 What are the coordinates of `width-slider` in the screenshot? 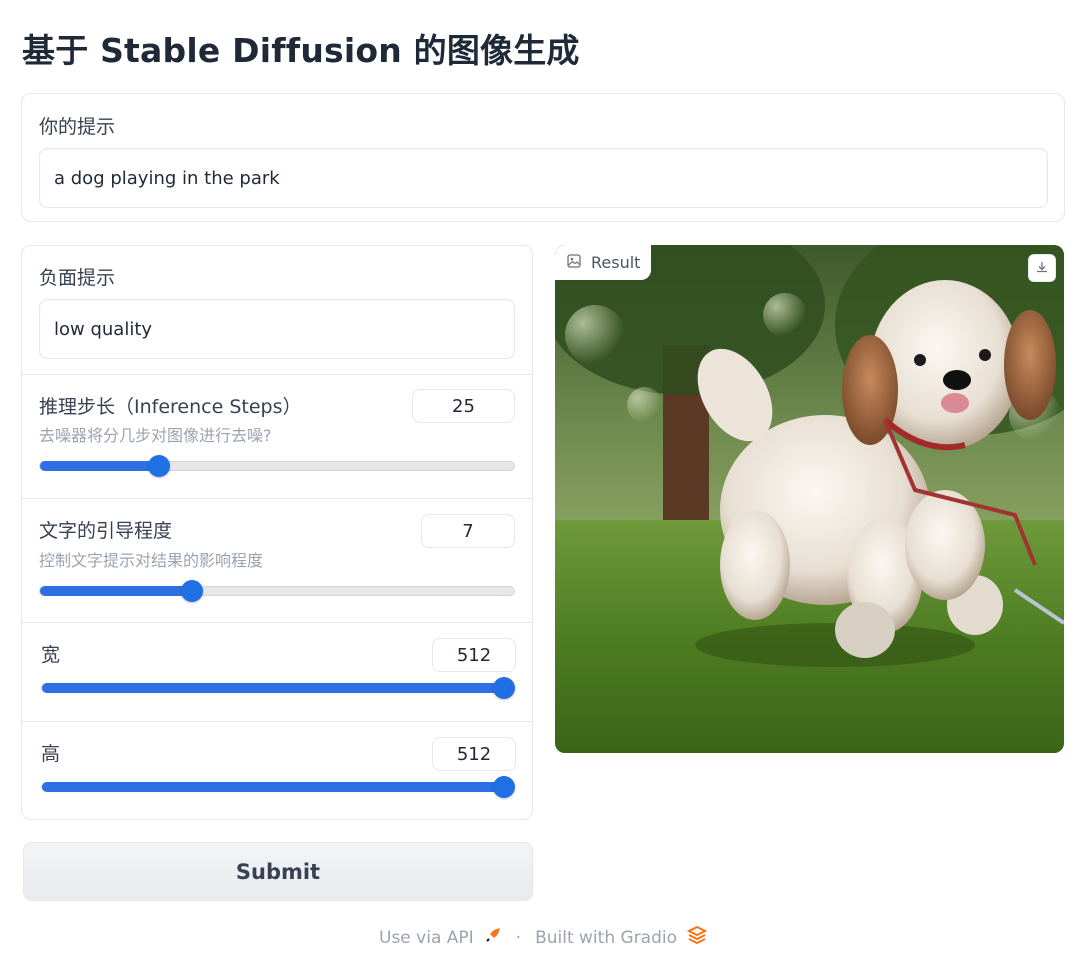 It's located at (278, 688).